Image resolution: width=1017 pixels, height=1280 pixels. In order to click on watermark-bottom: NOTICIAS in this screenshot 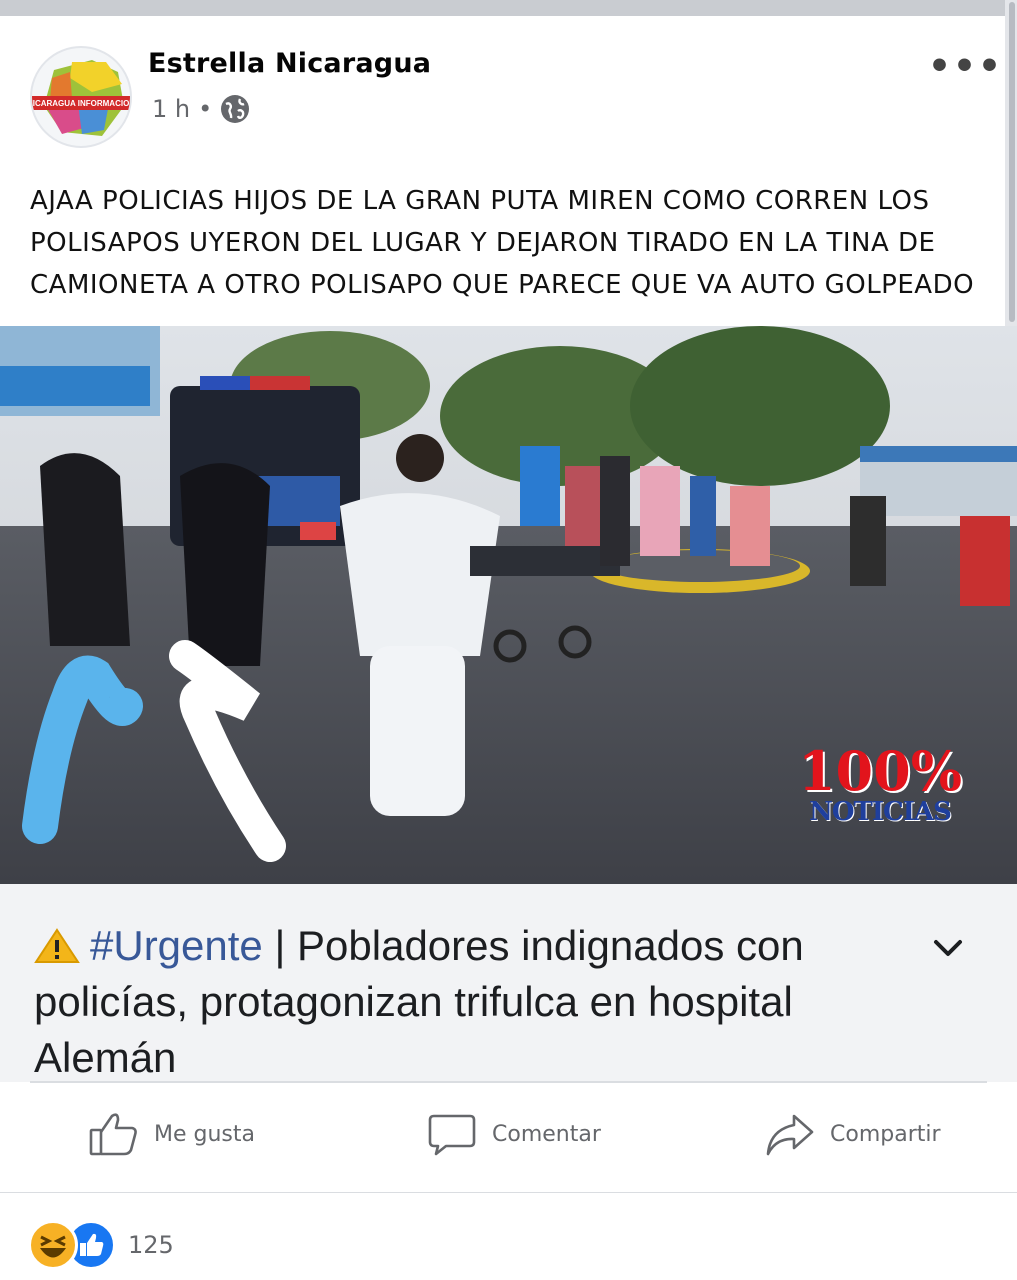, I will do `click(880, 812)`.